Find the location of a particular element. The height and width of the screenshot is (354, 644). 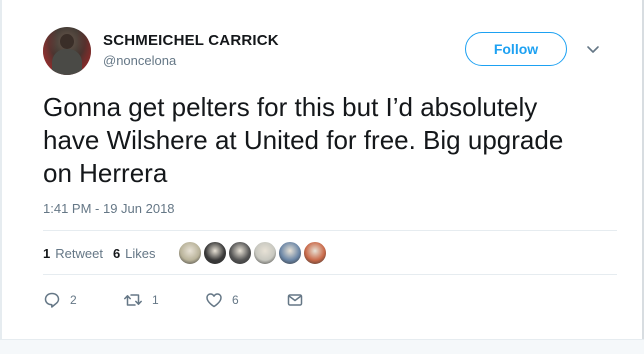

author-display-name: SCHMEICHEL CARRICK is located at coordinates (191, 40).